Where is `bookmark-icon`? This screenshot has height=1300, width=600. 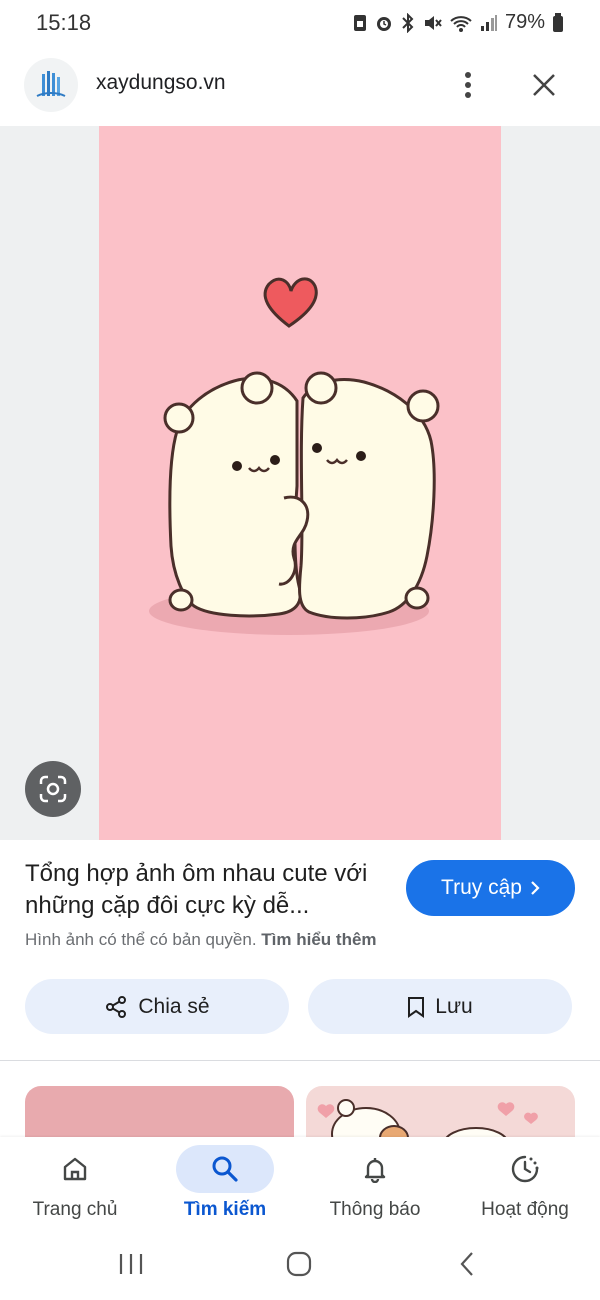 bookmark-icon is located at coordinates (416, 1007).